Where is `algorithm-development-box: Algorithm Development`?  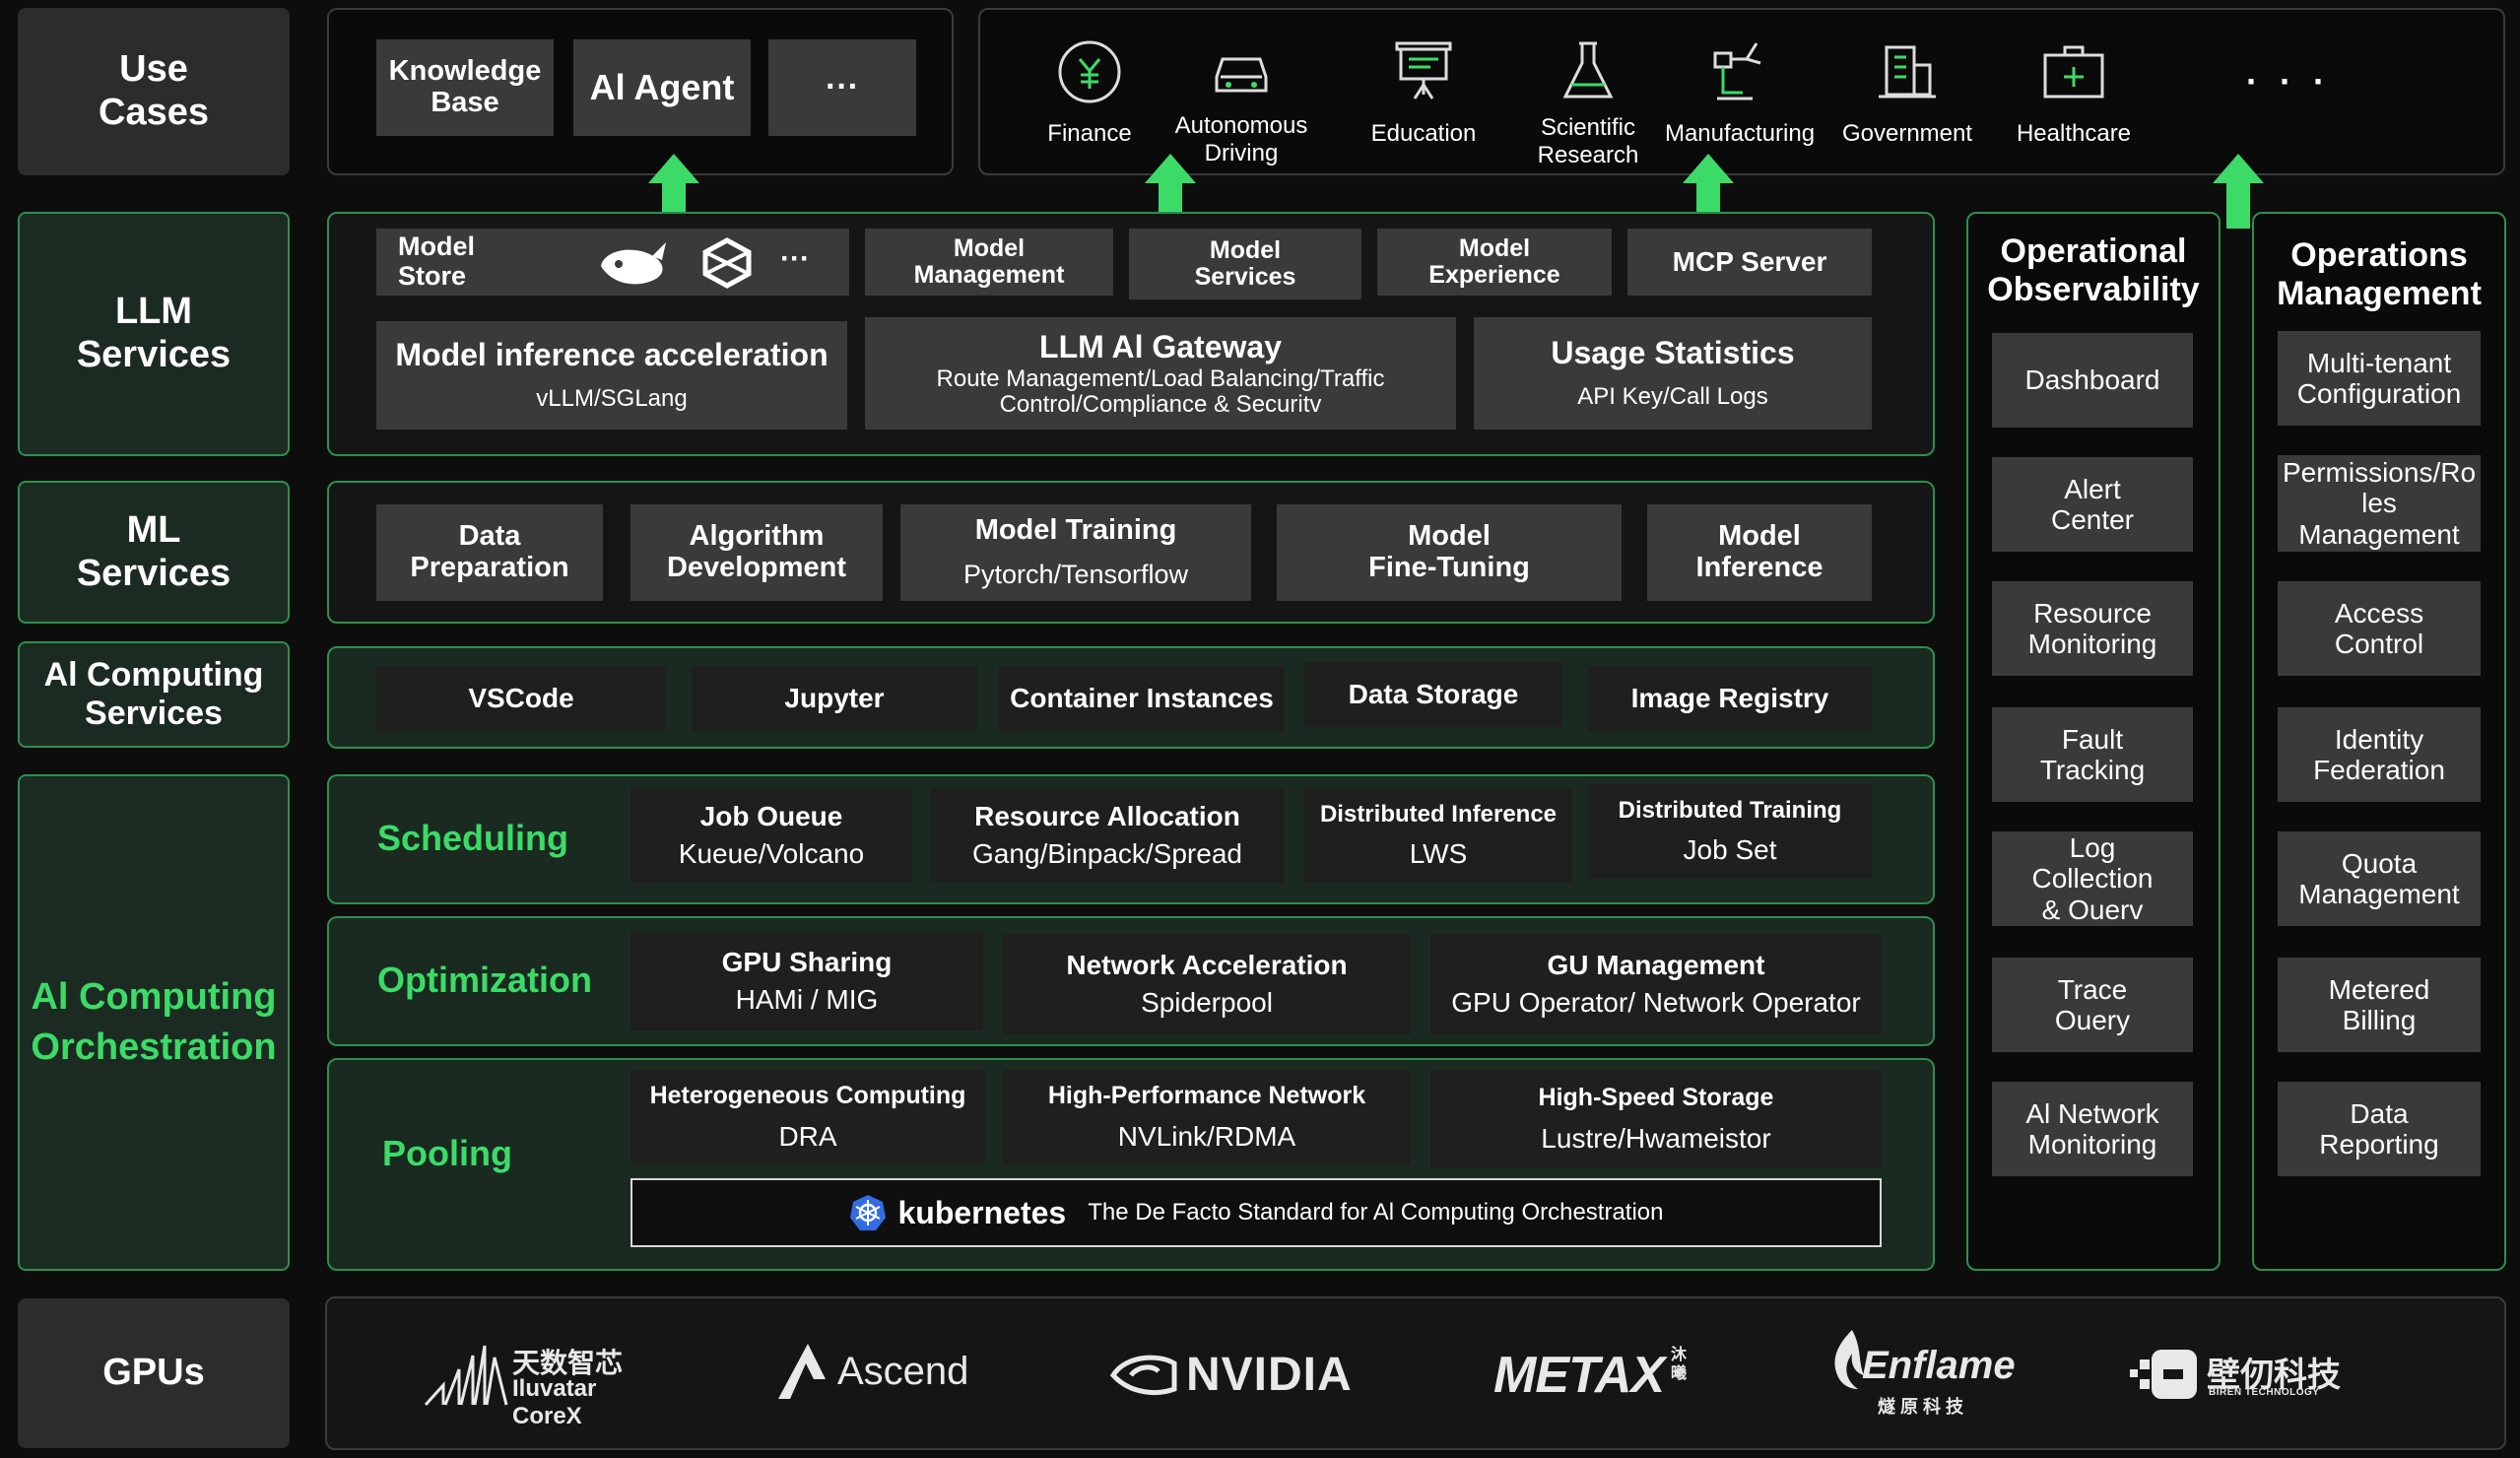
algorithm-development-box: Algorithm Development is located at coordinates (756, 552).